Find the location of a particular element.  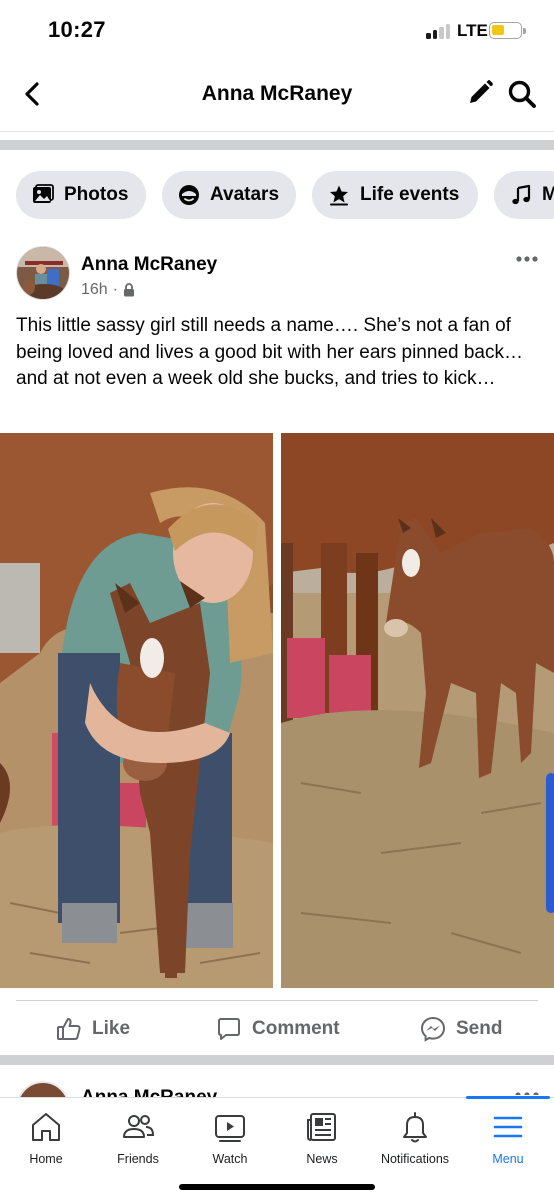

send-label: Send is located at coordinates (479, 1028).